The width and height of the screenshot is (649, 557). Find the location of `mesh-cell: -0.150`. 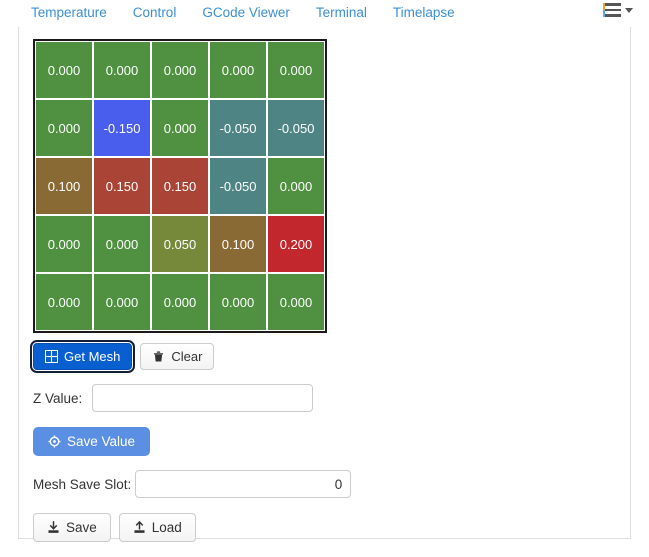

mesh-cell: -0.150 is located at coordinates (122, 128).